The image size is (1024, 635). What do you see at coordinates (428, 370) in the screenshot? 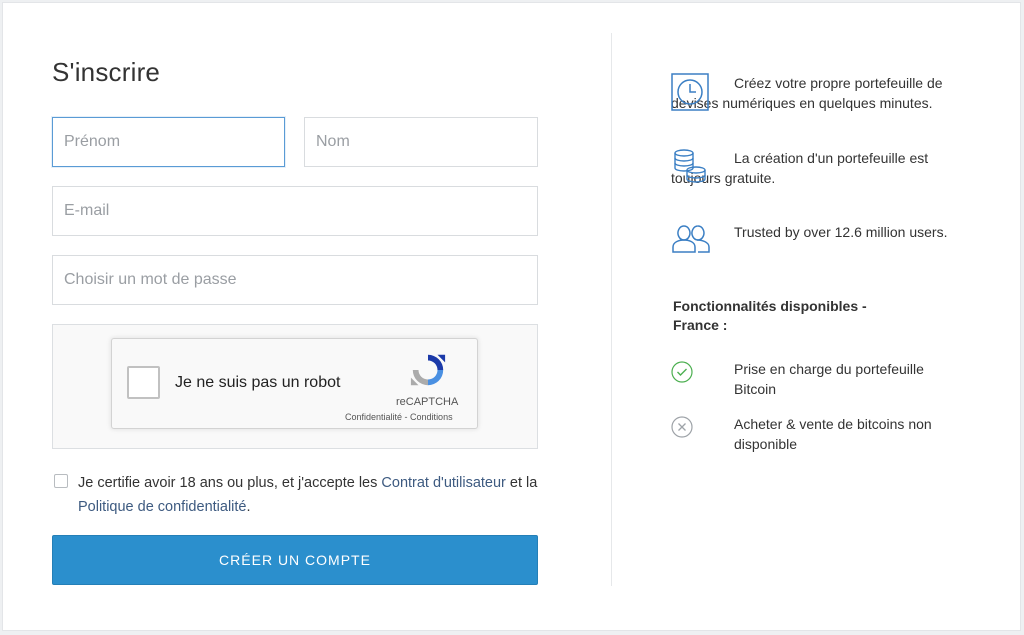
I see `recaptcha-logo-icon` at bounding box center [428, 370].